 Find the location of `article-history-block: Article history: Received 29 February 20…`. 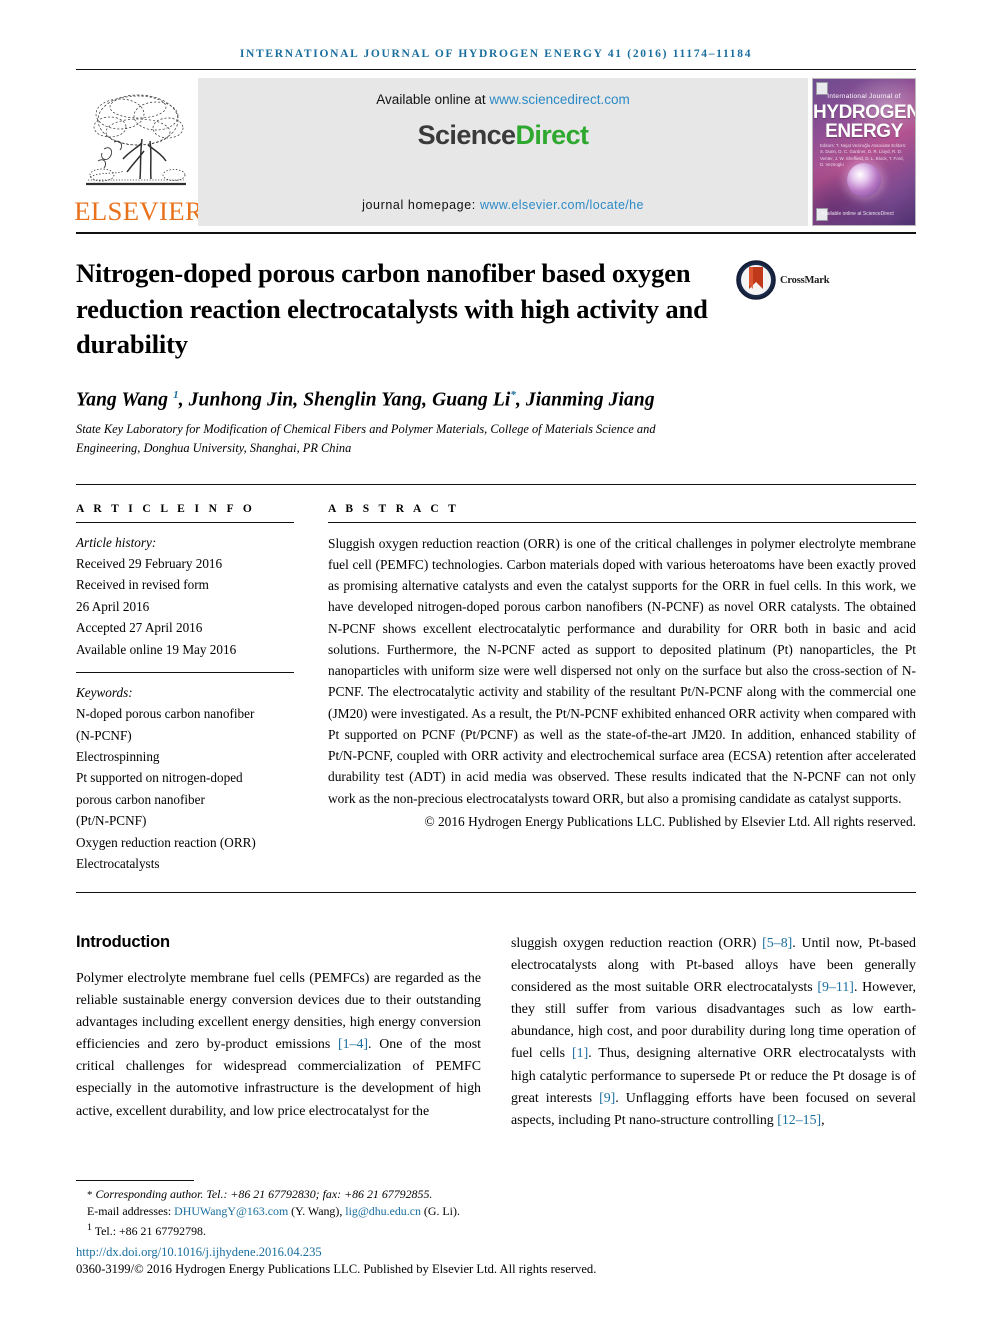

article-history-block: Article history: Received 29 February 20… is located at coordinates (185, 591).